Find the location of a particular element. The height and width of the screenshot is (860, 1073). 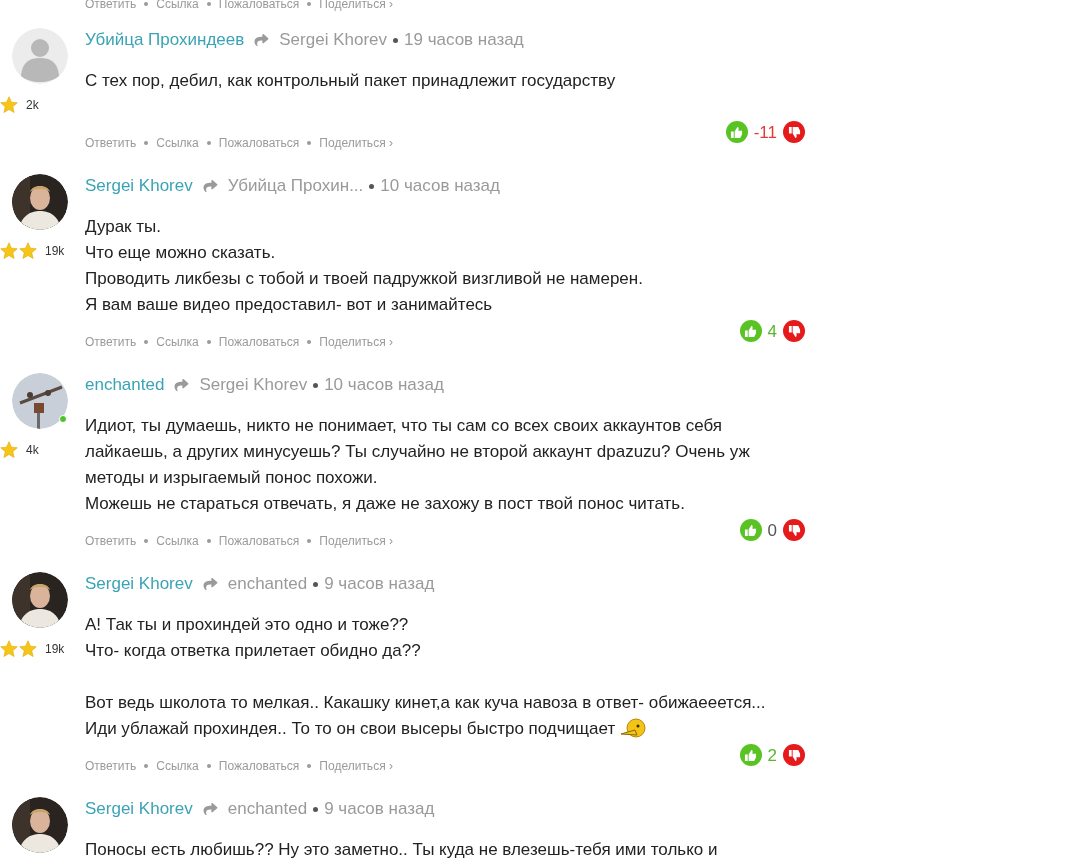

comment-text: Иди ублажай прохиндея.. То то он свои высеры быстро подчищает is located at coordinates (350, 729).